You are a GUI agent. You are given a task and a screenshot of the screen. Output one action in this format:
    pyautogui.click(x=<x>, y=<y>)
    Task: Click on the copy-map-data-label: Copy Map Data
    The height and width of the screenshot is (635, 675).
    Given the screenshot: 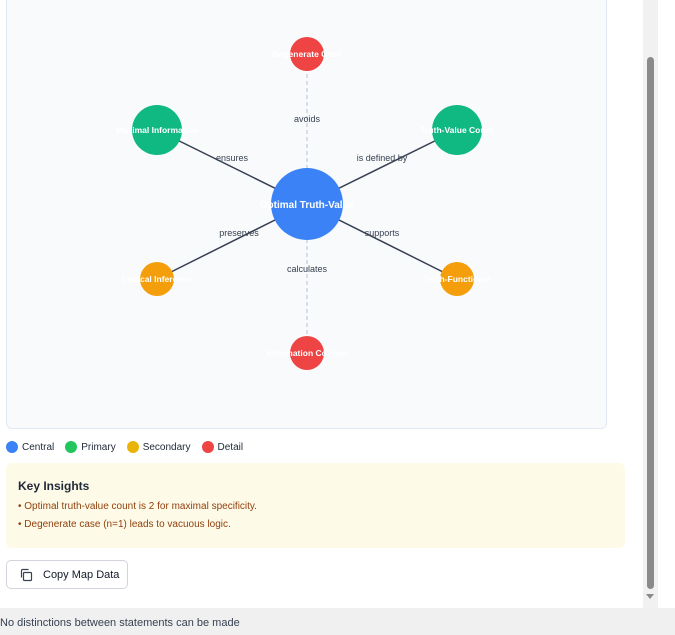 What is the action you would take?
    pyautogui.click(x=81, y=574)
    